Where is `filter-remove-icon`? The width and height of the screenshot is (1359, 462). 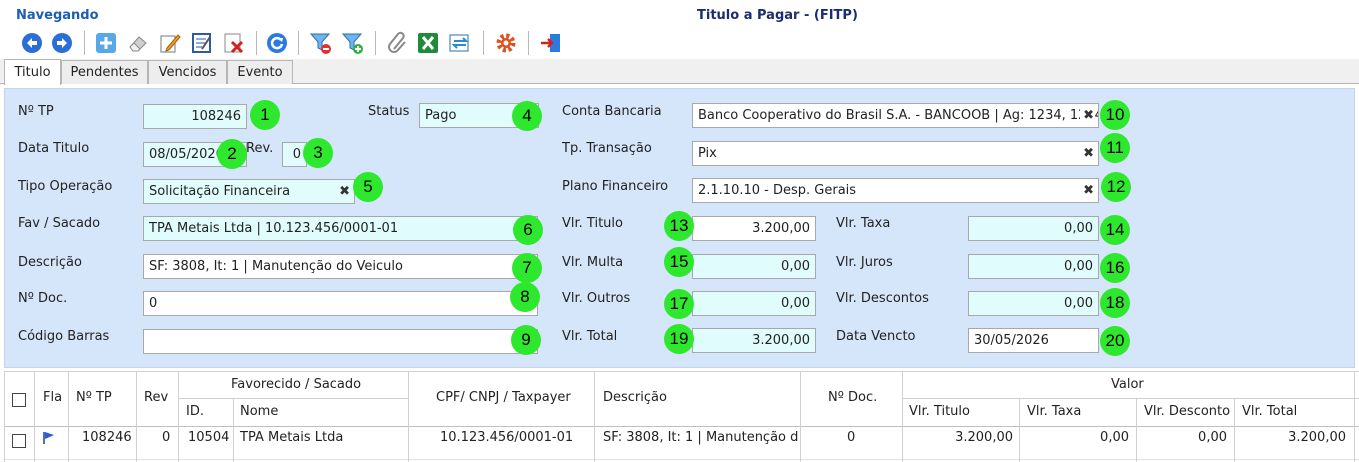 filter-remove-icon is located at coordinates (320, 43).